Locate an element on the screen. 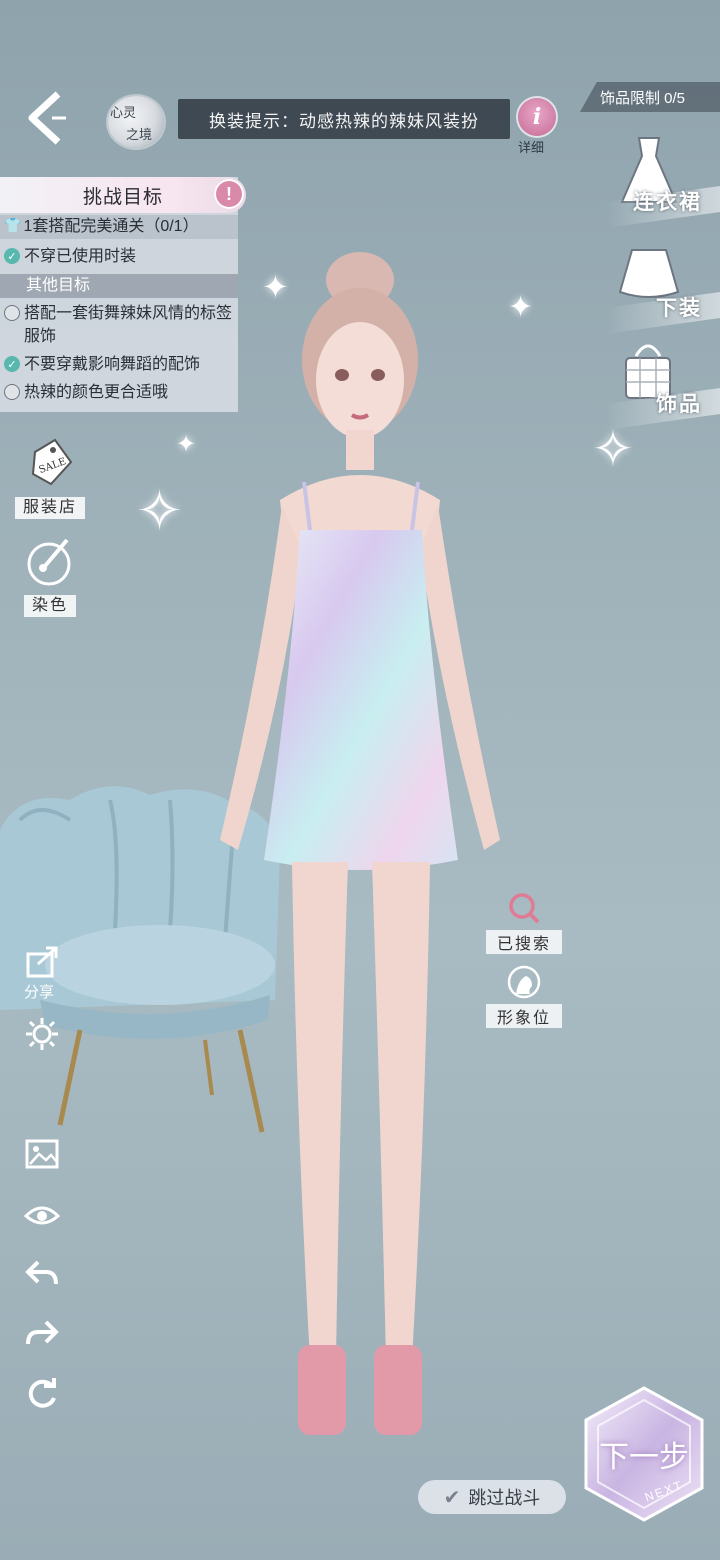  accessory-limit: 饰品限制 0/5 is located at coordinates (650, 97).